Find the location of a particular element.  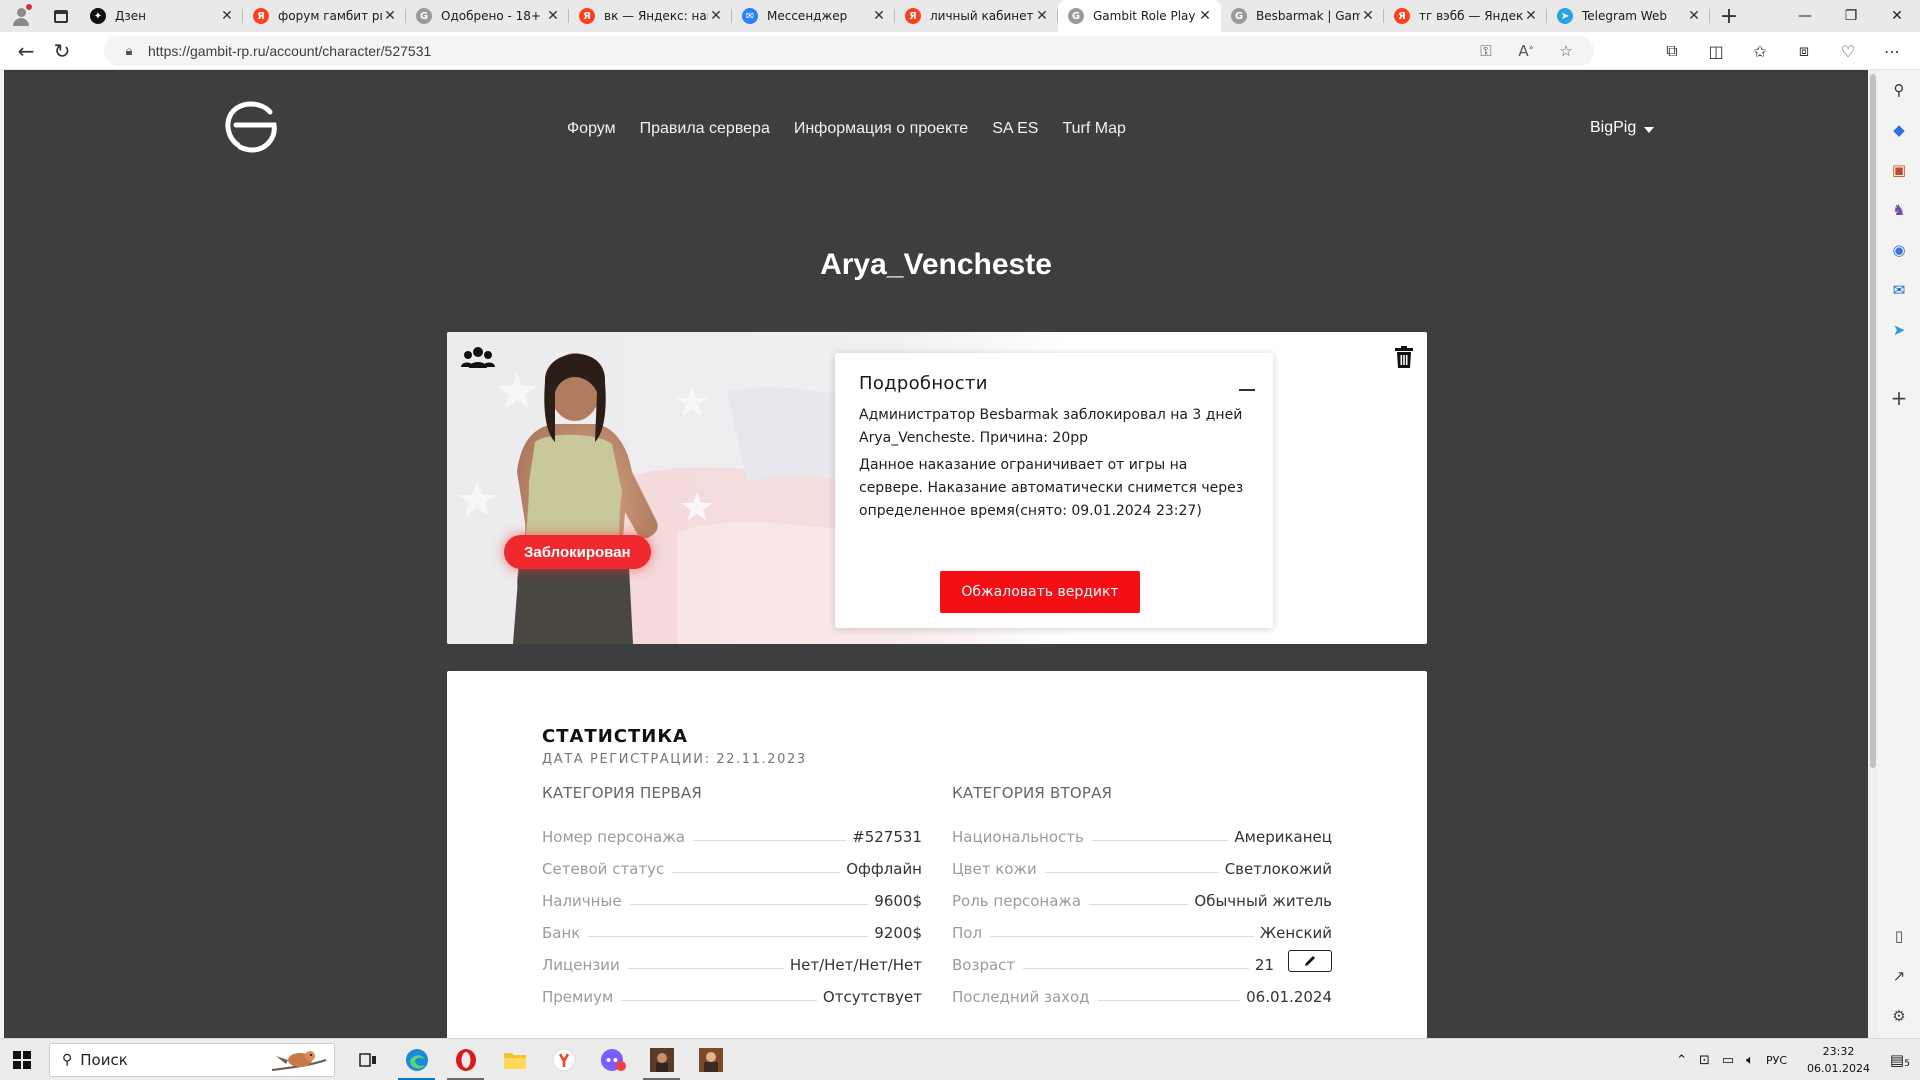

extensions-icon: ⧉ is located at coordinates (1672, 51).